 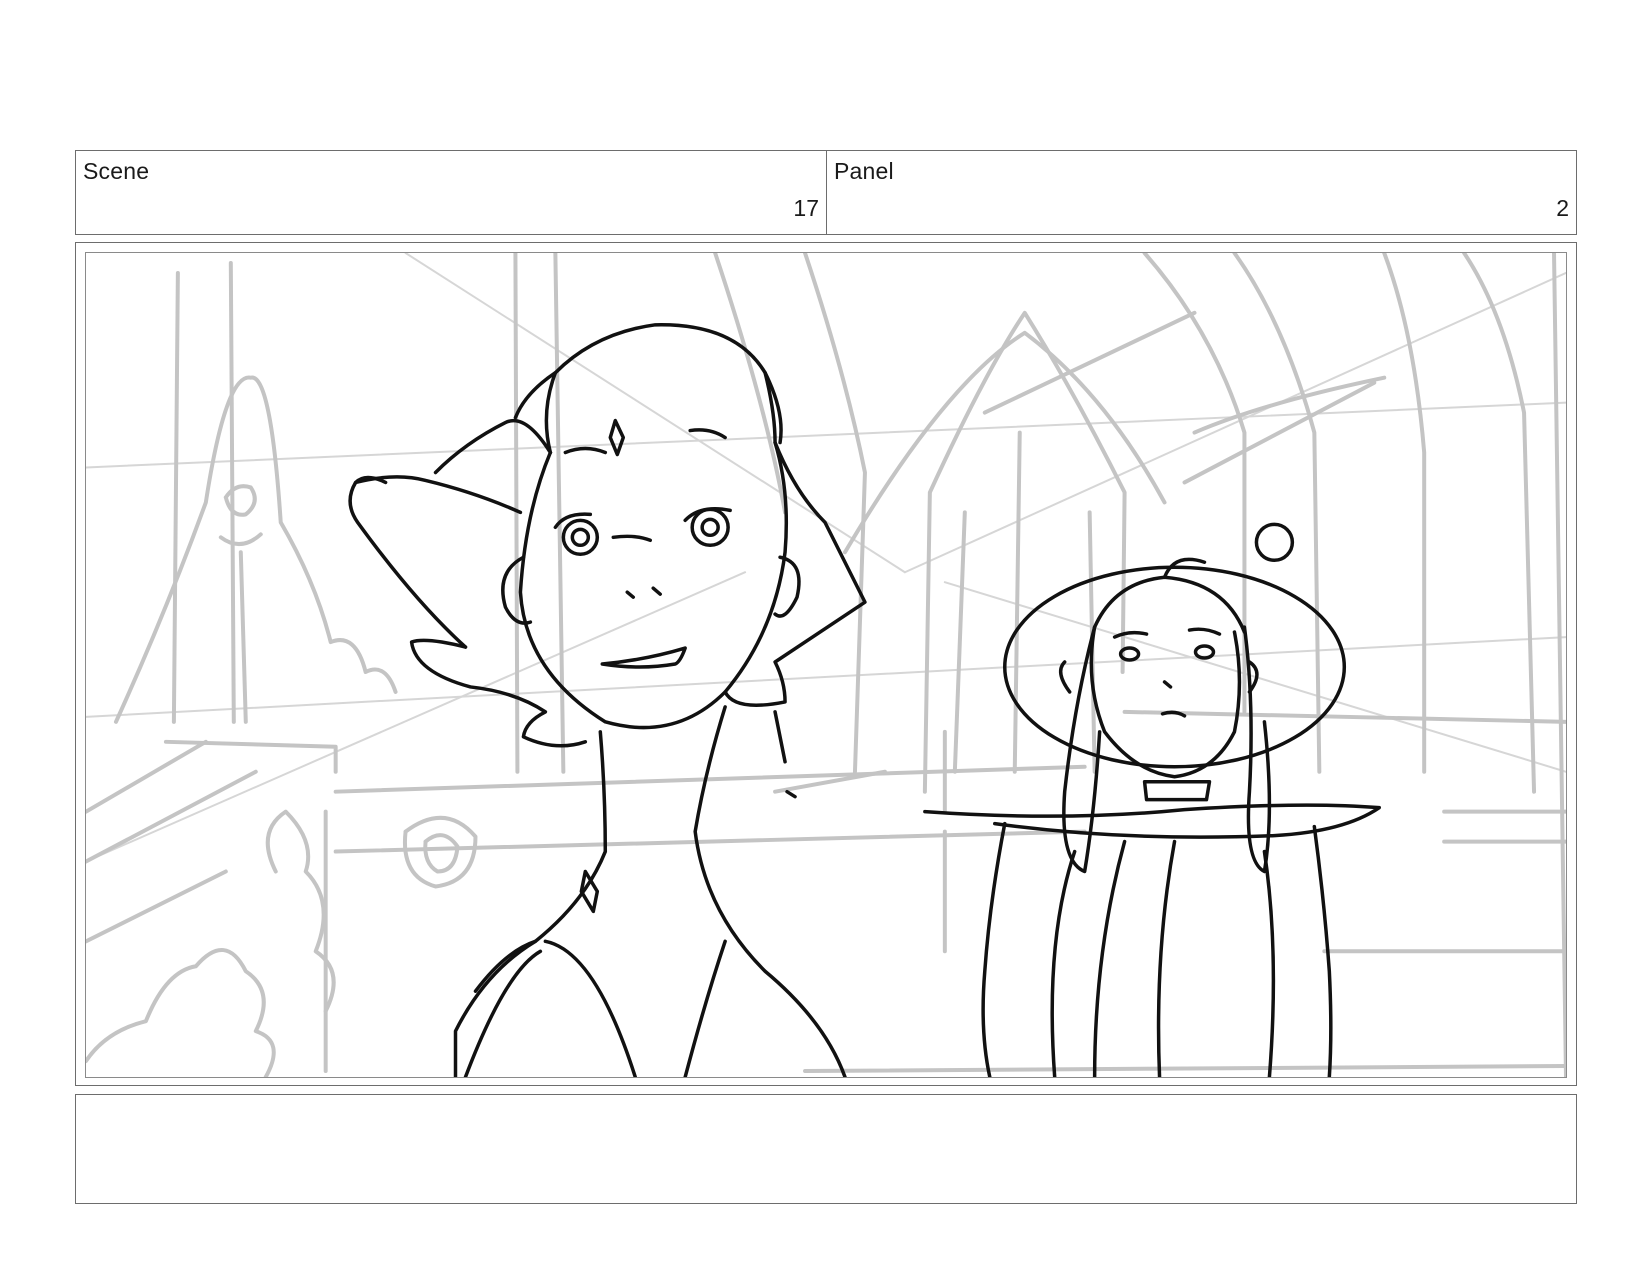 What do you see at coordinates (1562, 208) in the screenshot?
I see `panel-number: 2` at bounding box center [1562, 208].